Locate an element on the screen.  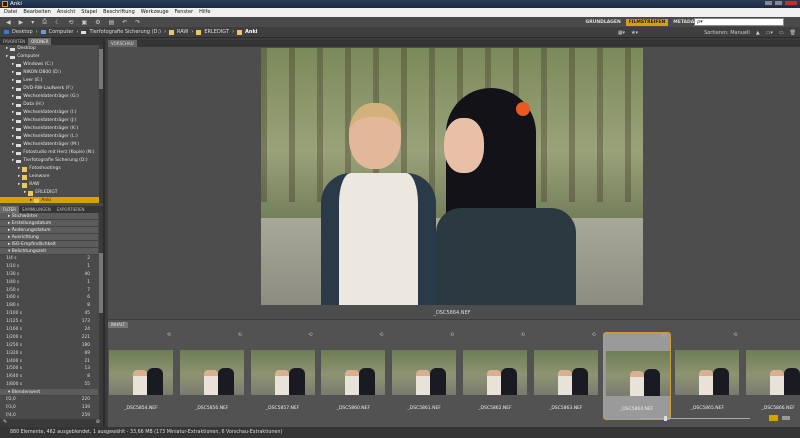
thumbnail-cell: ⟲ _DSC5860.NEF is located at coordinates (353, 376).